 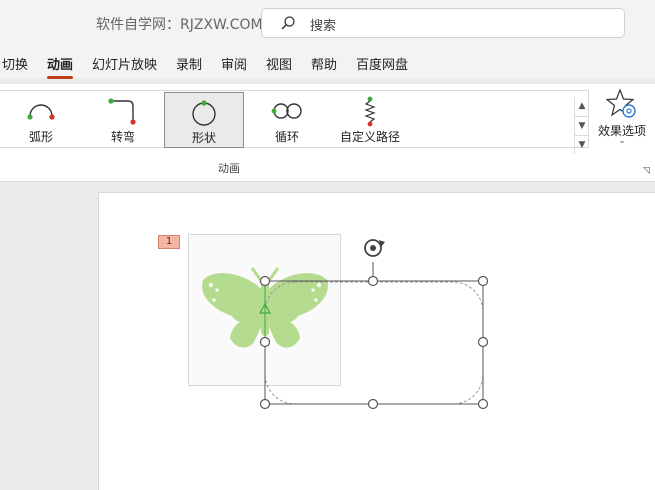 I want to click on resize-handle-bottom-right, so click(x=483, y=404).